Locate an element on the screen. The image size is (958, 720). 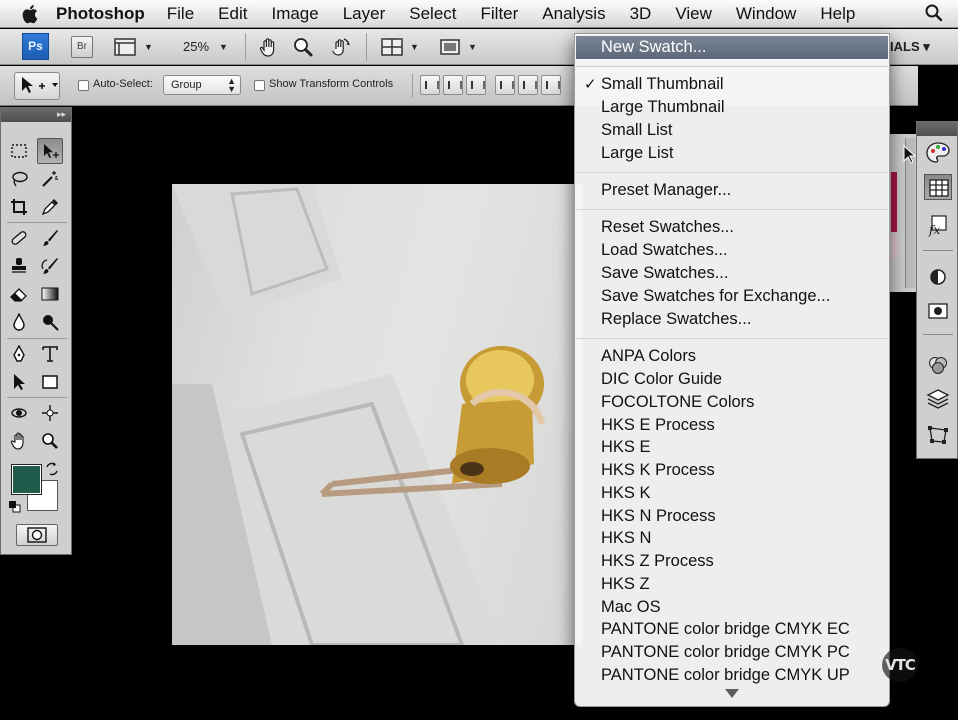
menu-filter: Filter is located at coordinates (500, 14).